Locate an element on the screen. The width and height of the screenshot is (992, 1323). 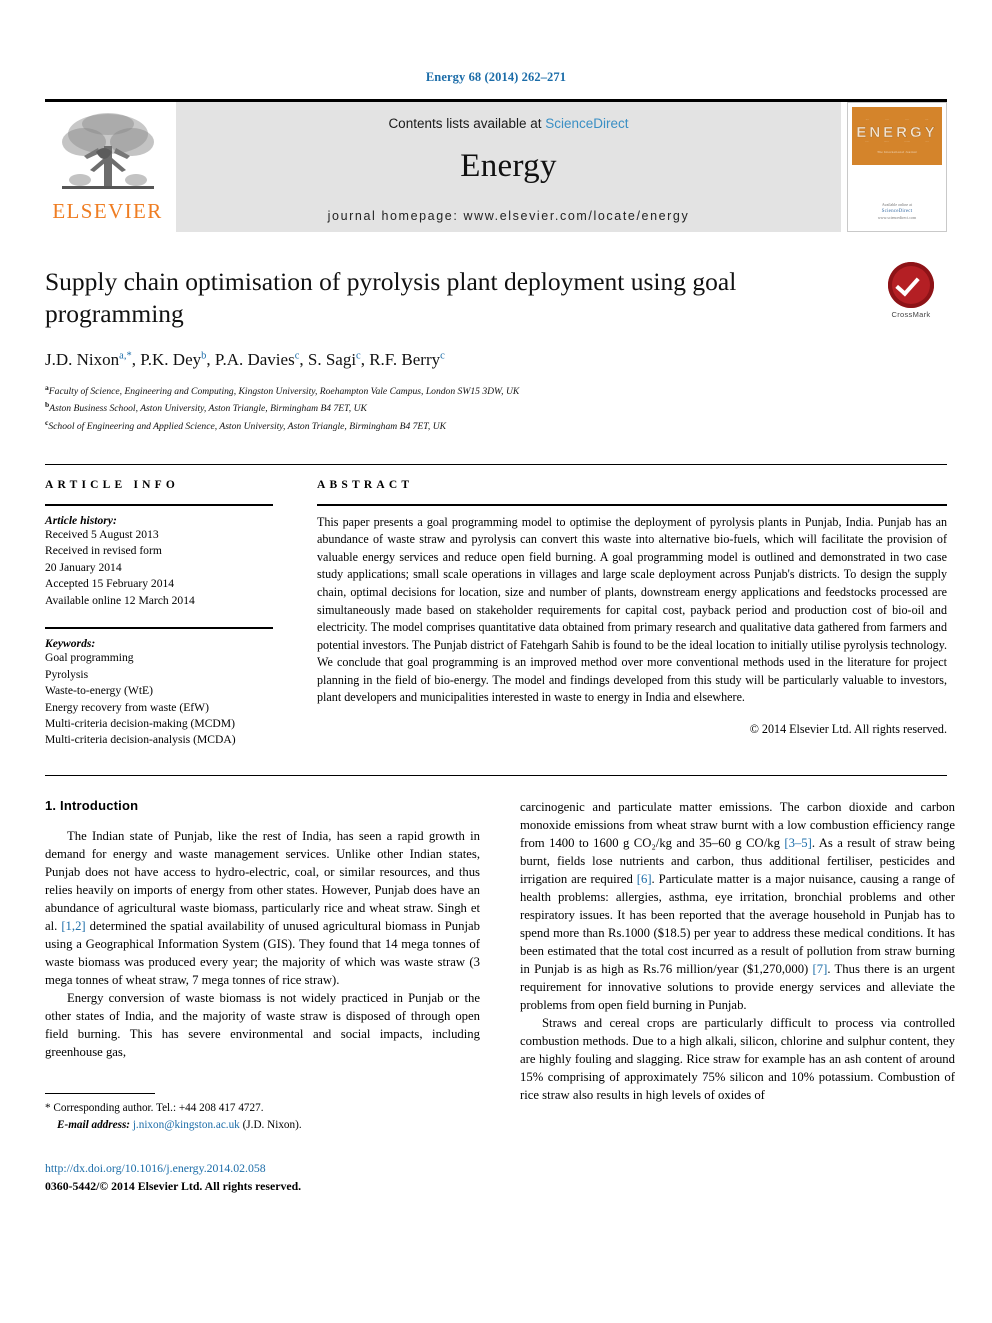
email-link: j.nixon@kingston.ac.uk is located at coordinates (186, 1125).